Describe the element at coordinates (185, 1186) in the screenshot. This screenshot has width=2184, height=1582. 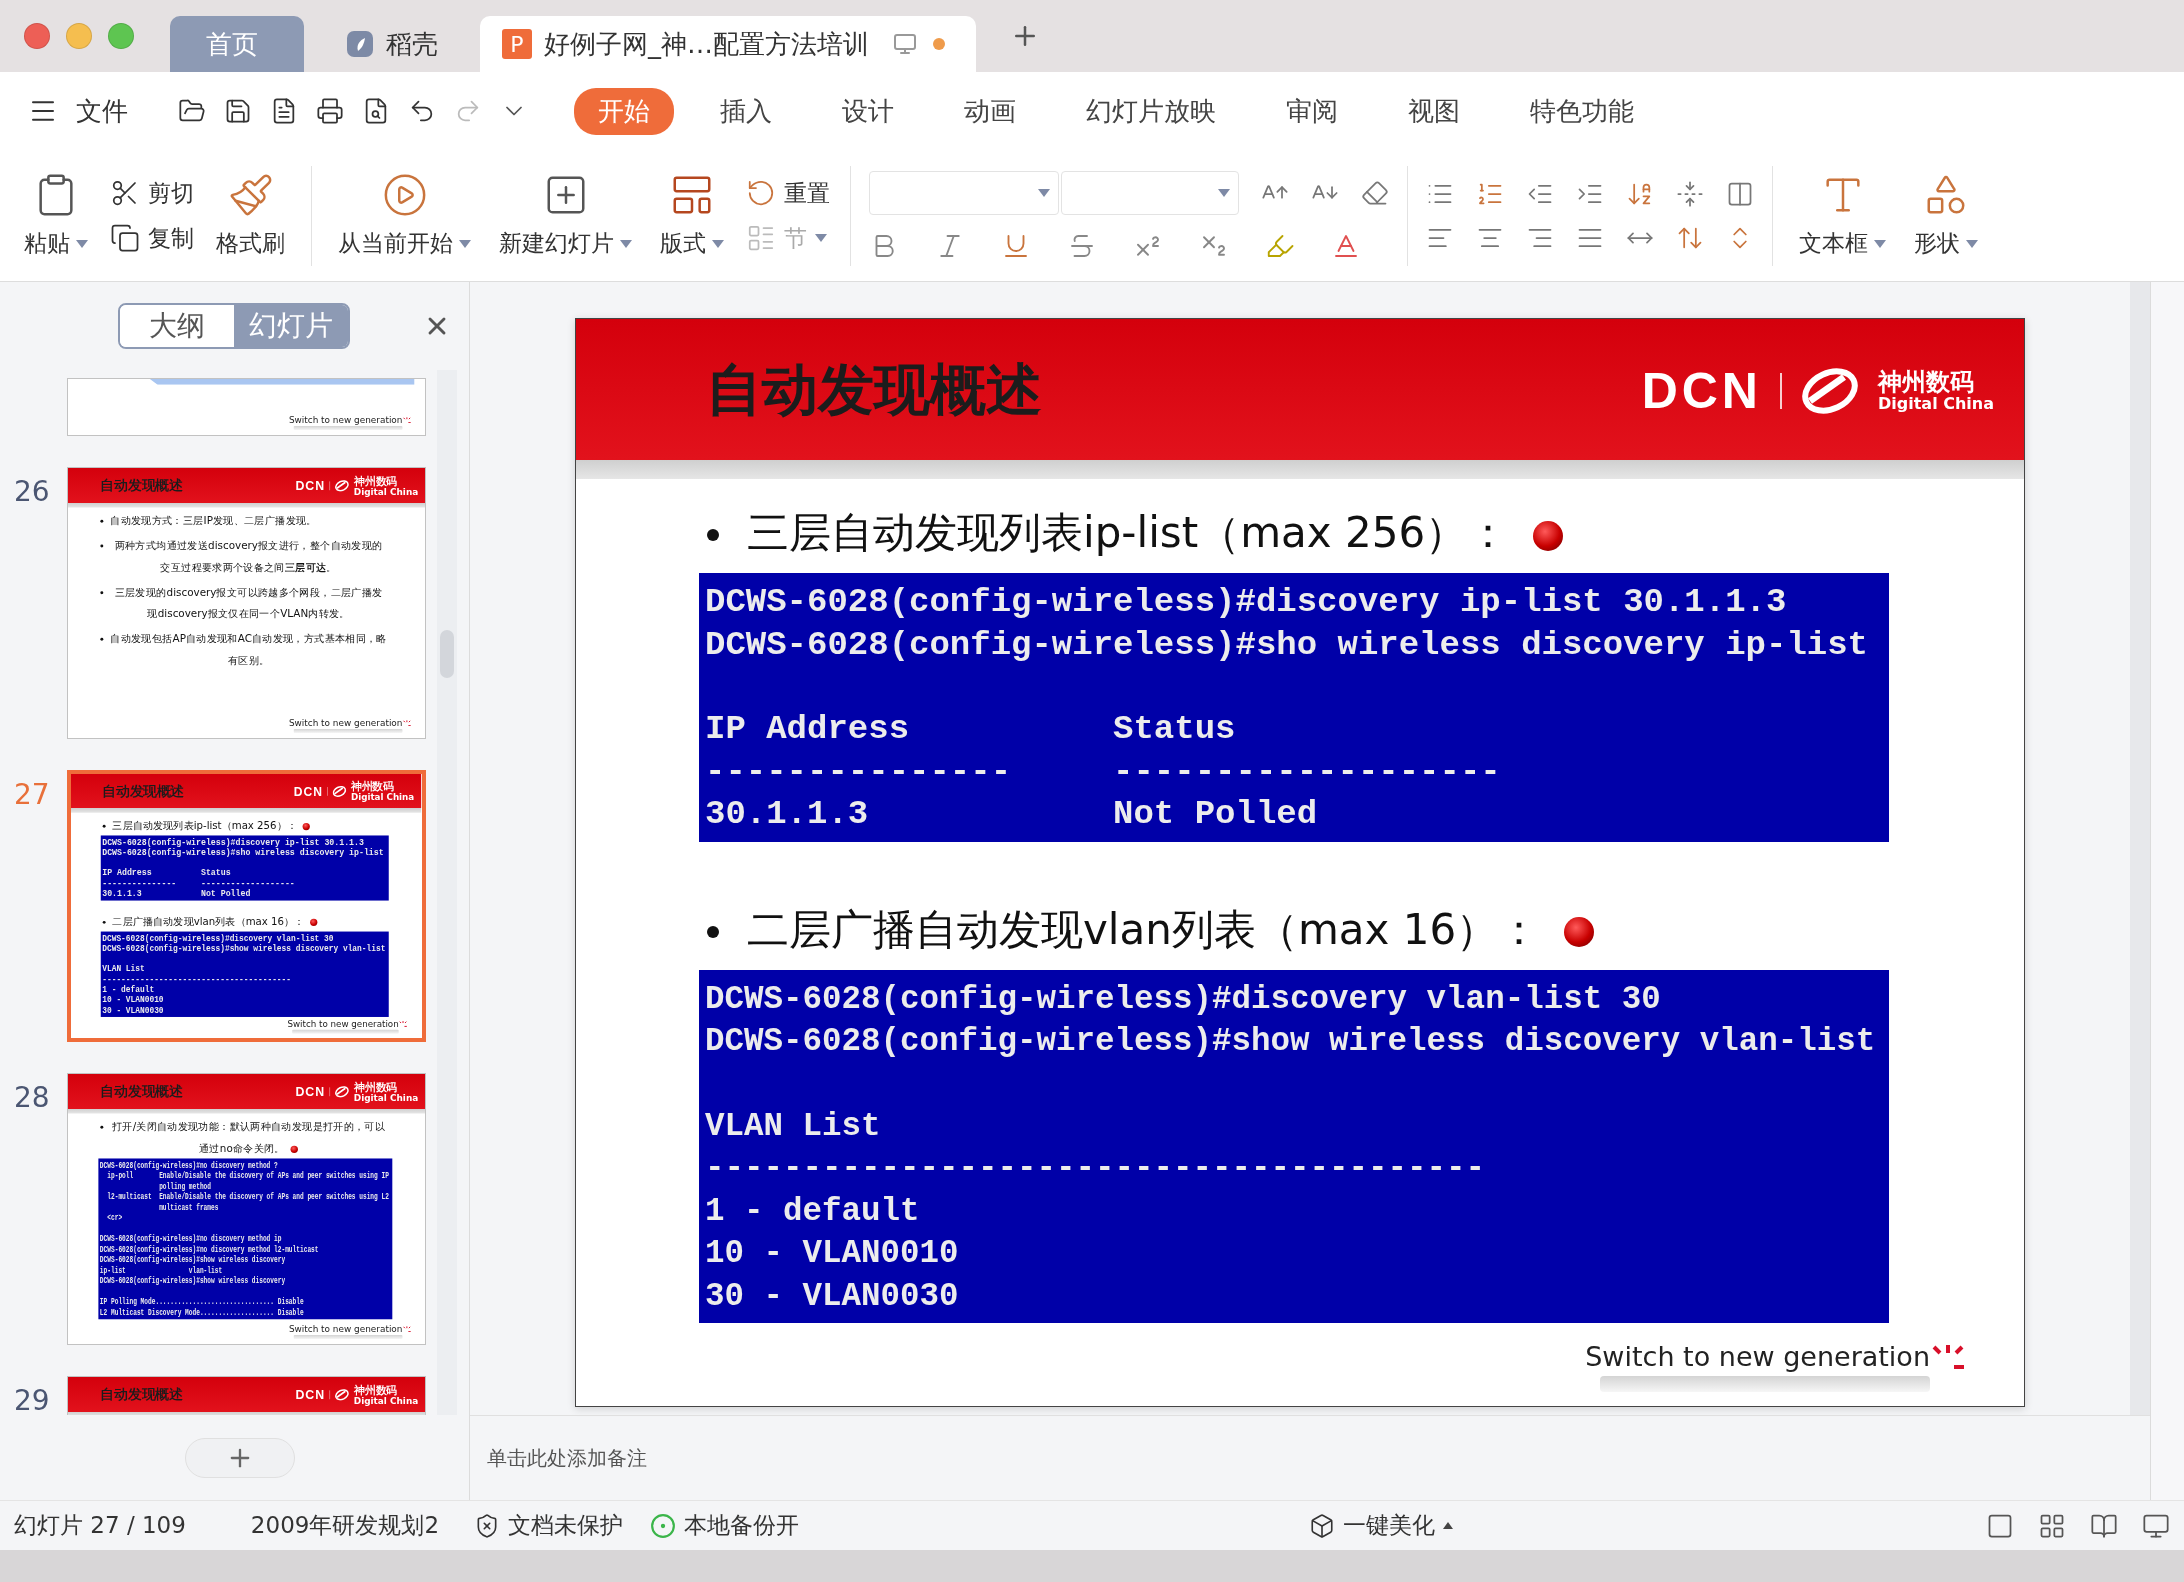
I see `terminal-line: polling method` at that location.